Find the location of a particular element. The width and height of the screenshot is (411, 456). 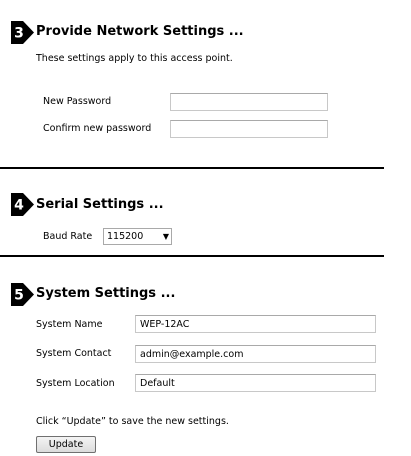

system-location-label: System Location is located at coordinates (75, 383).